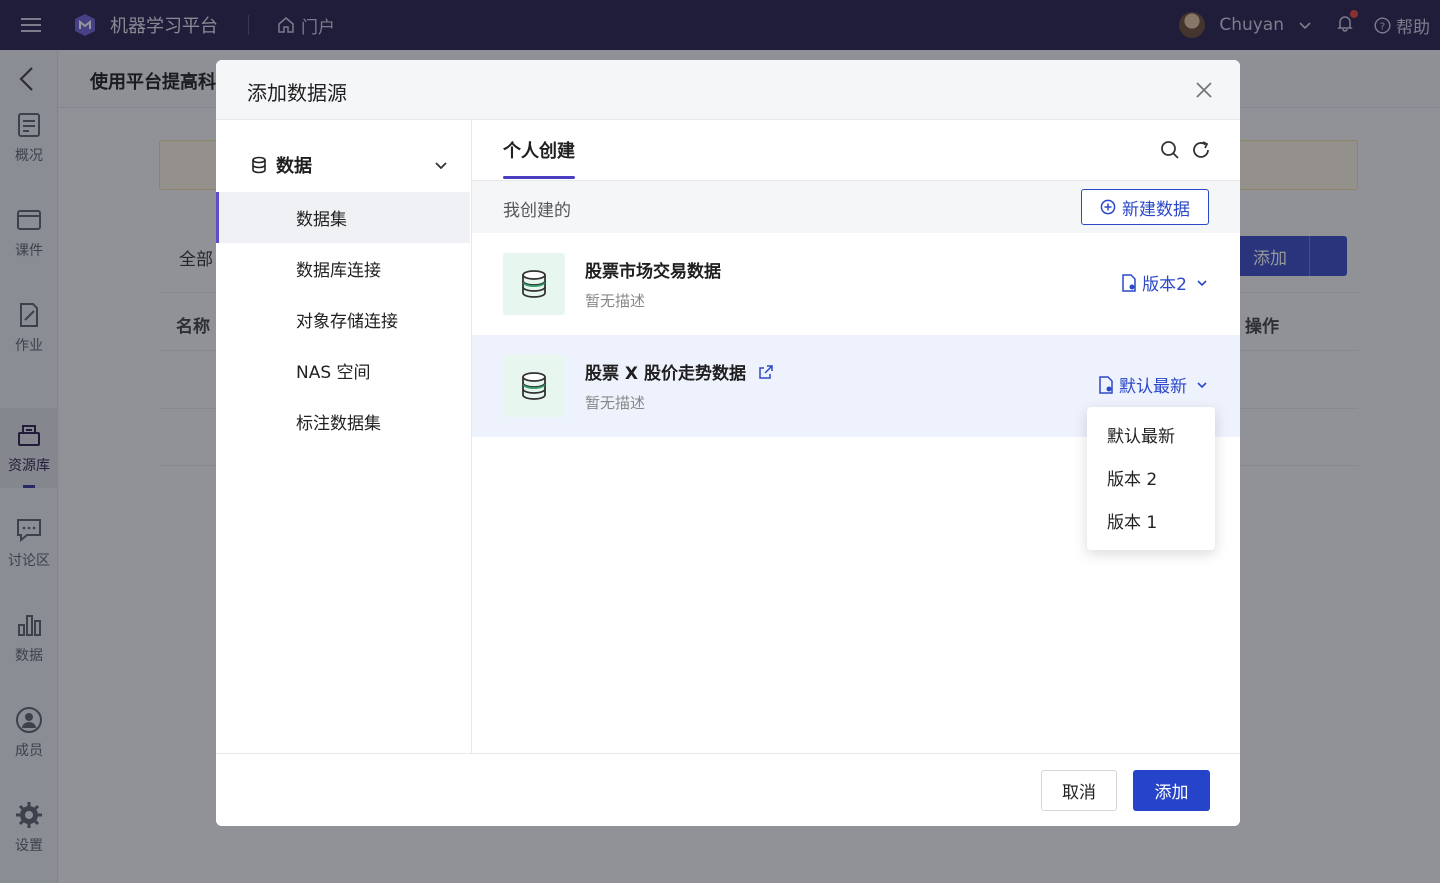 The height and width of the screenshot is (883, 1440). What do you see at coordinates (766, 372) in the screenshot?
I see `external-link-icon` at bounding box center [766, 372].